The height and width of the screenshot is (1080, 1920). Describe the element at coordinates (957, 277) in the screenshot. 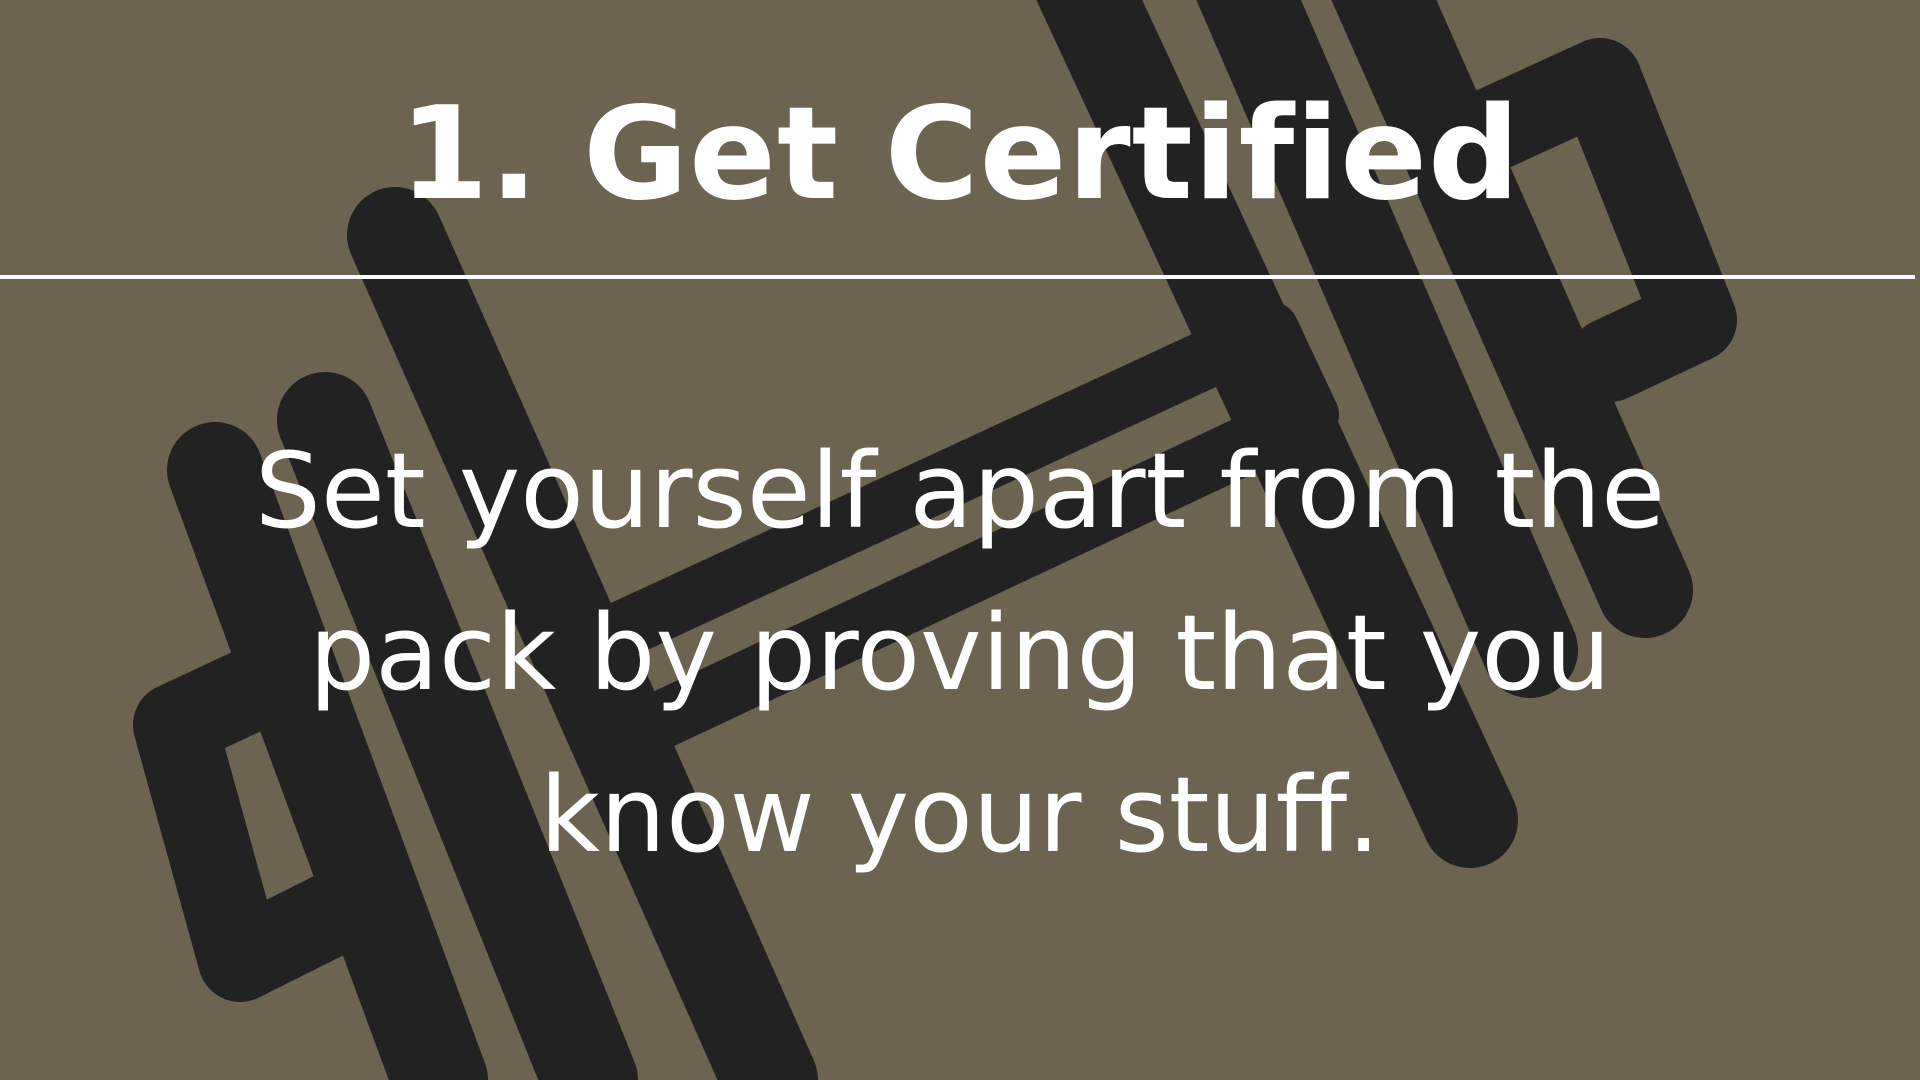

I see `heading-divider` at that location.